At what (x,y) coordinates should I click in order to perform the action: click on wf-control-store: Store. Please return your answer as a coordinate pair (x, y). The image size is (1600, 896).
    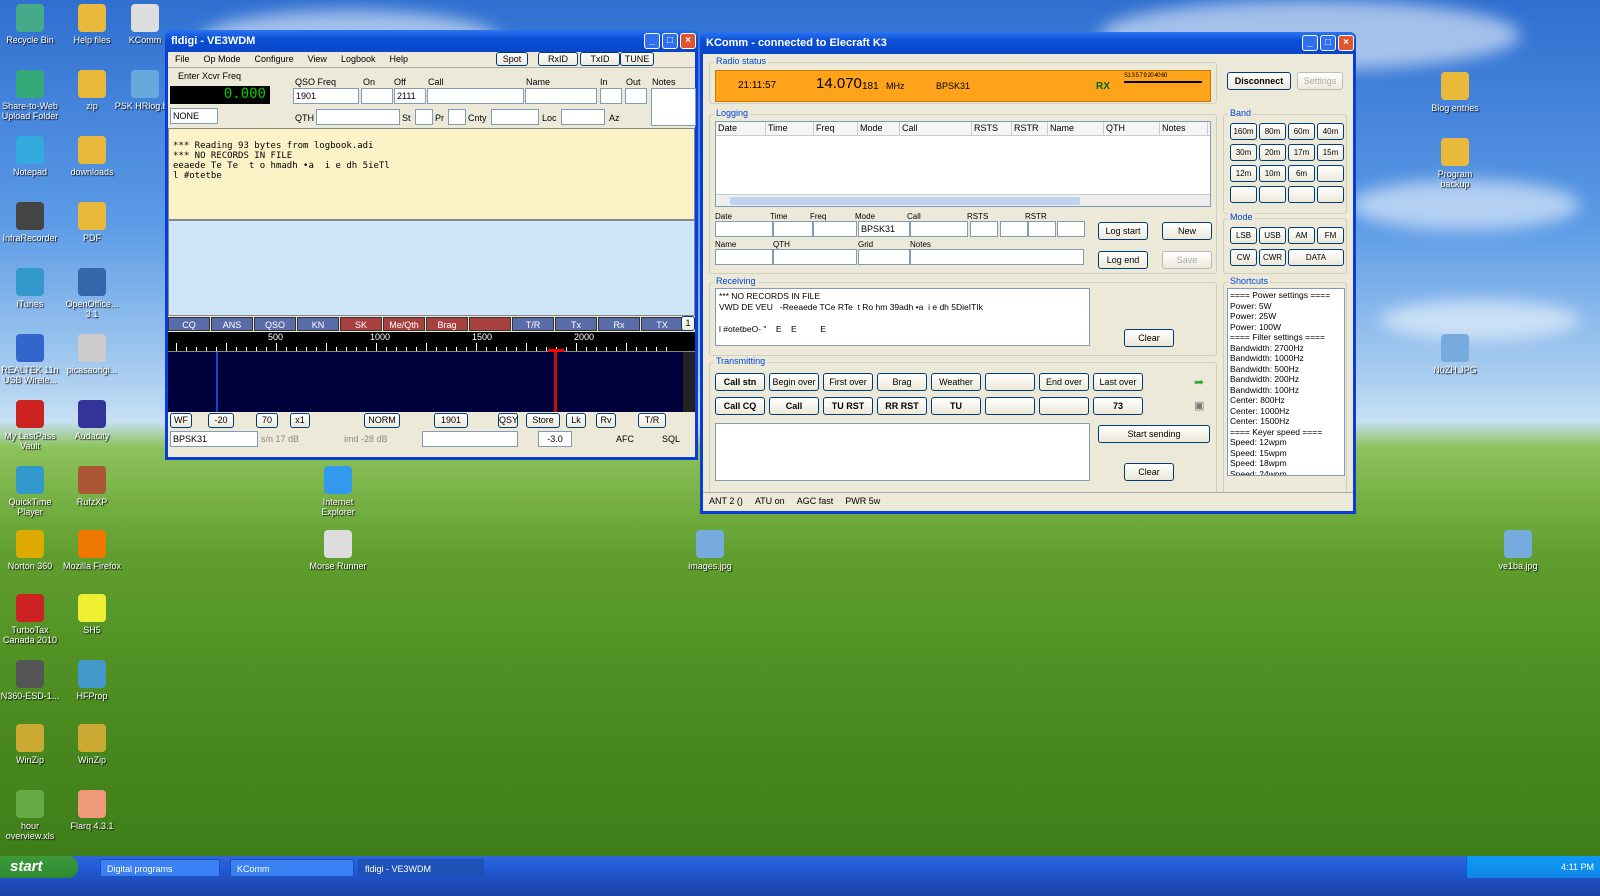
    Looking at the image, I should click on (543, 420).